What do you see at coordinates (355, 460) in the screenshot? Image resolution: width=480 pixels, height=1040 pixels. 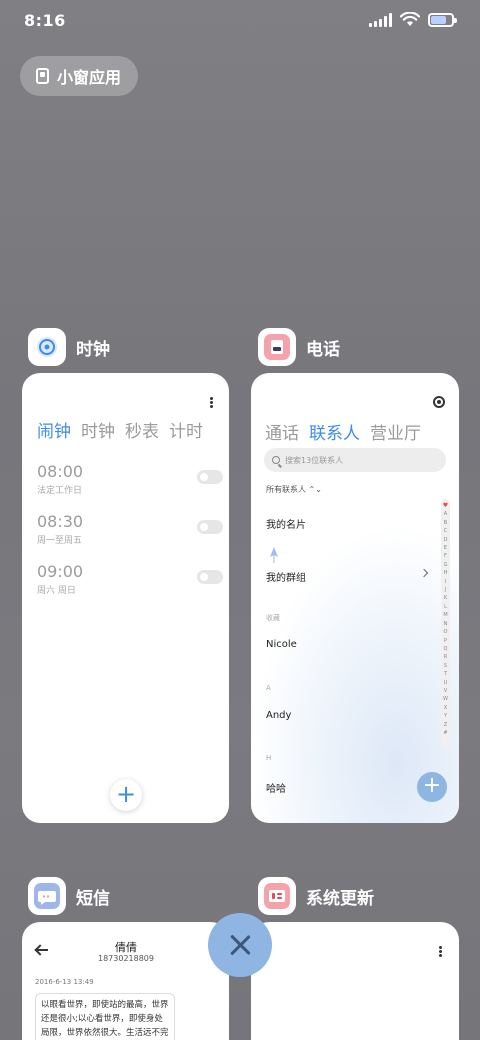 I see `contact-search-input: 搜索13位联系人` at bounding box center [355, 460].